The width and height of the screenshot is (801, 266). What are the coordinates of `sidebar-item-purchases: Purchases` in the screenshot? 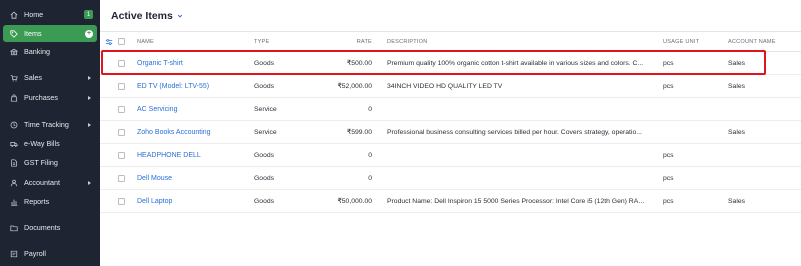 It's located at (50, 97).